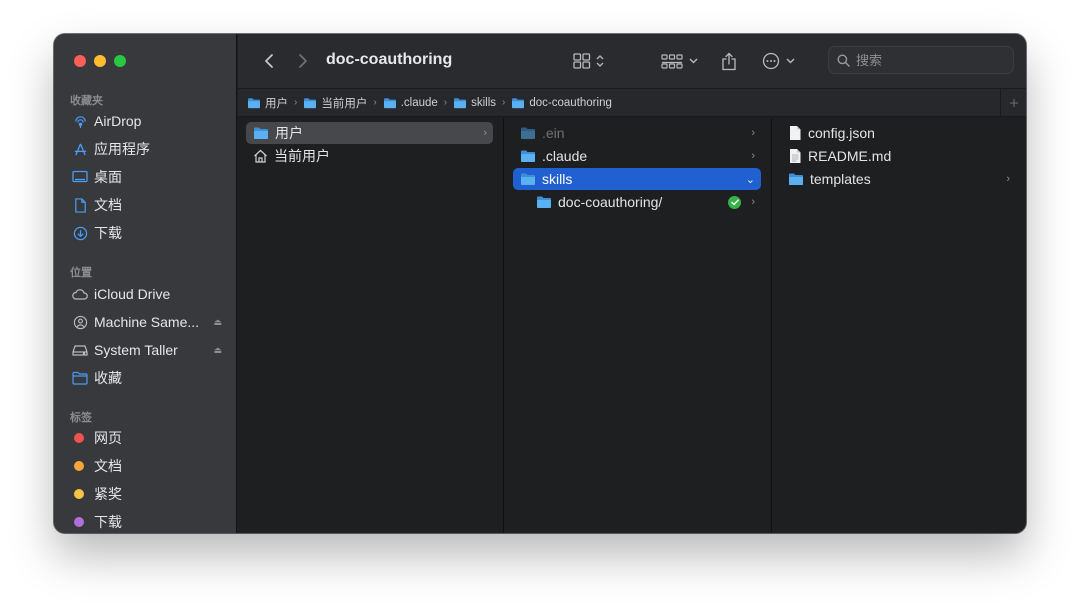 The image size is (1080, 603). I want to click on download-icon, so click(80, 233).